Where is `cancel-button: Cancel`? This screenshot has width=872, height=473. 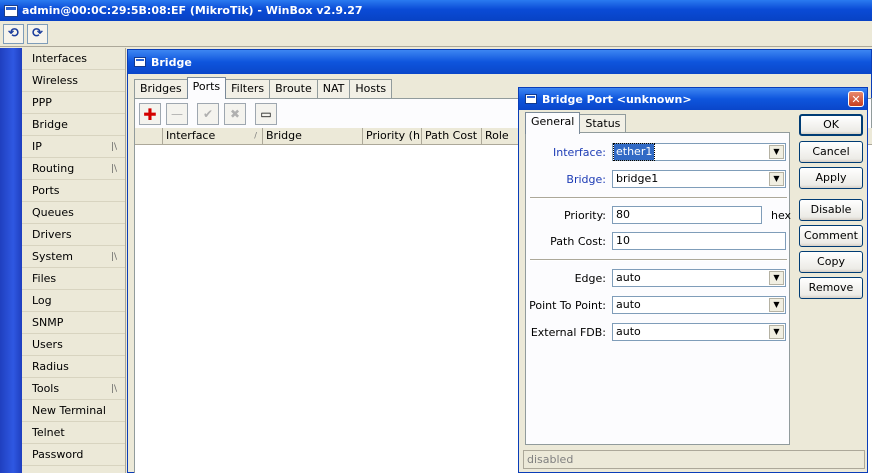 cancel-button: Cancel is located at coordinates (831, 152).